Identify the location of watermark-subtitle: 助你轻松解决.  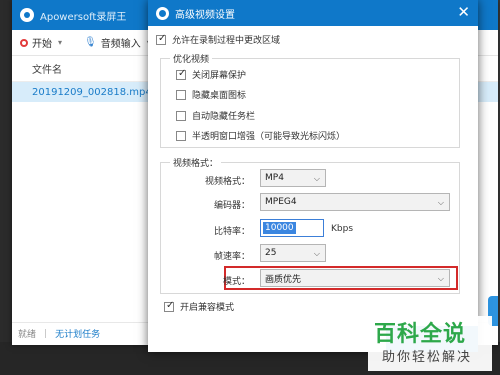
(427, 357).